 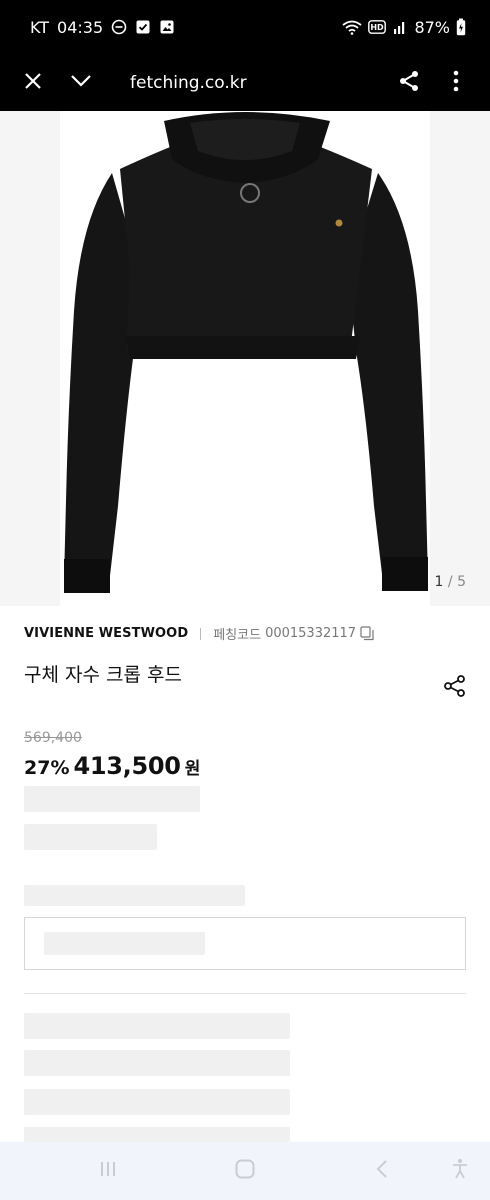 I want to click on signal-icon, so click(x=400, y=27).